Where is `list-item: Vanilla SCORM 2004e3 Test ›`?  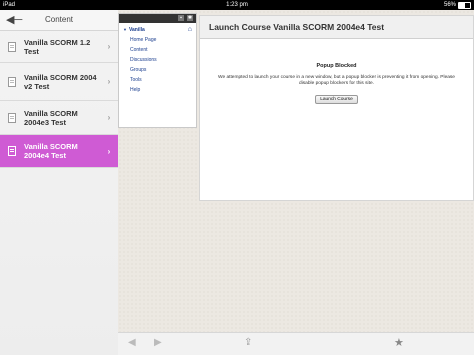 list-item: Vanilla SCORM 2004e3 Test › is located at coordinates (59, 118).